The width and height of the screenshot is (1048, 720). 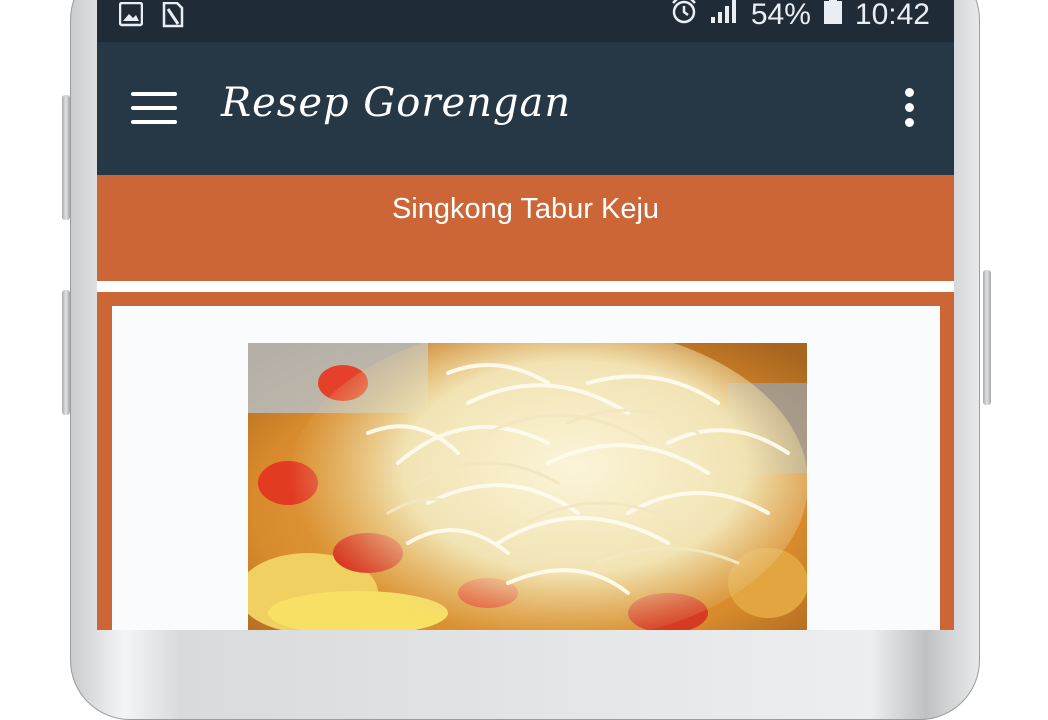 What do you see at coordinates (525, 21) in the screenshot?
I see `status-bar: 54% 10:42` at bounding box center [525, 21].